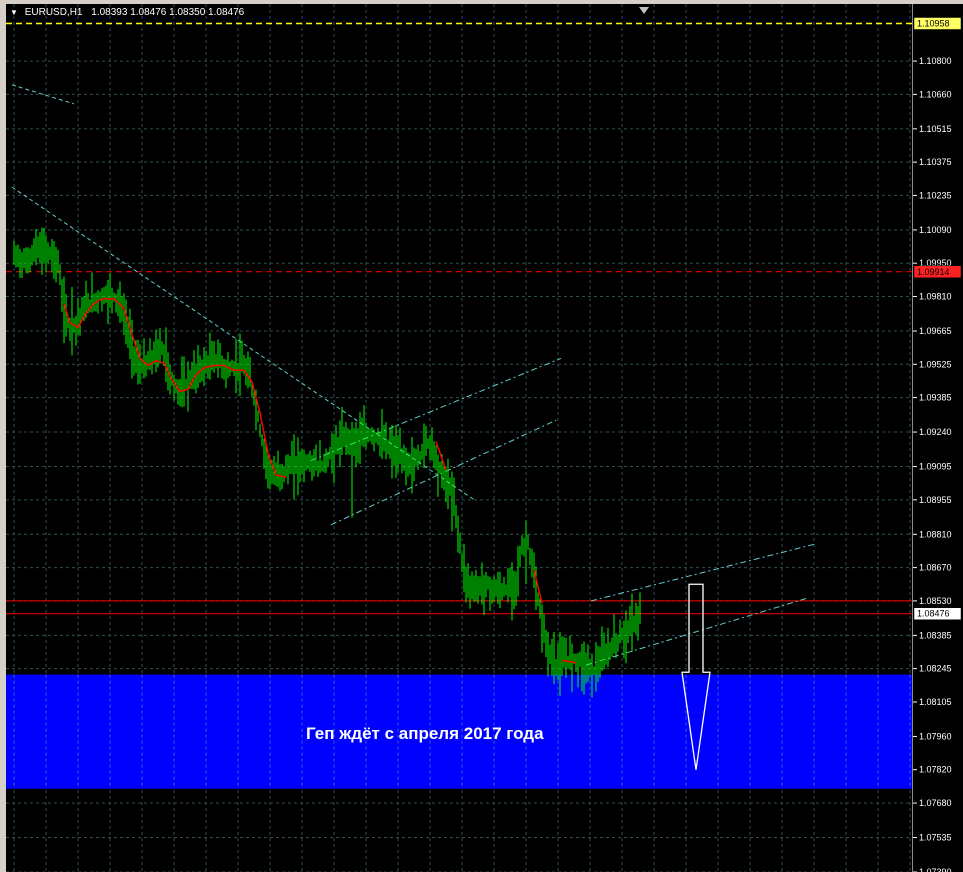 This screenshot has height=872, width=963. What do you see at coordinates (933, 614) in the screenshot?
I see `price-badge-label: 1.08476` at bounding box center [933, 614].